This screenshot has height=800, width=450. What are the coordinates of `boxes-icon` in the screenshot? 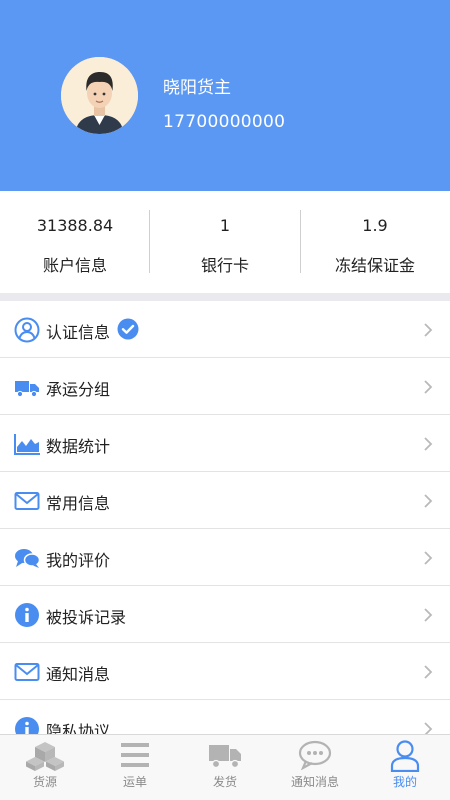 It's located at (45, 756).